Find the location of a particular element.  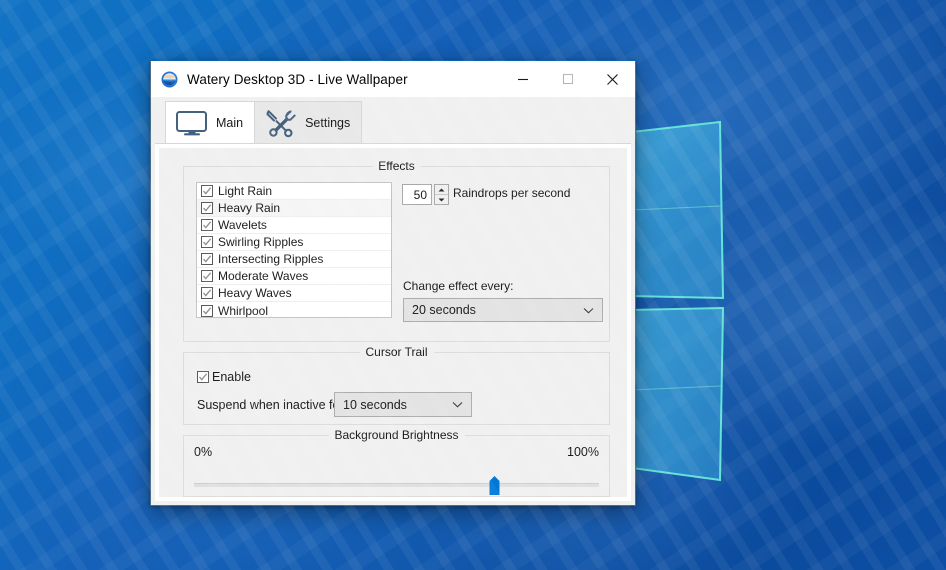

suspend-value: 10 seconds is located at coordinates (375, 404).